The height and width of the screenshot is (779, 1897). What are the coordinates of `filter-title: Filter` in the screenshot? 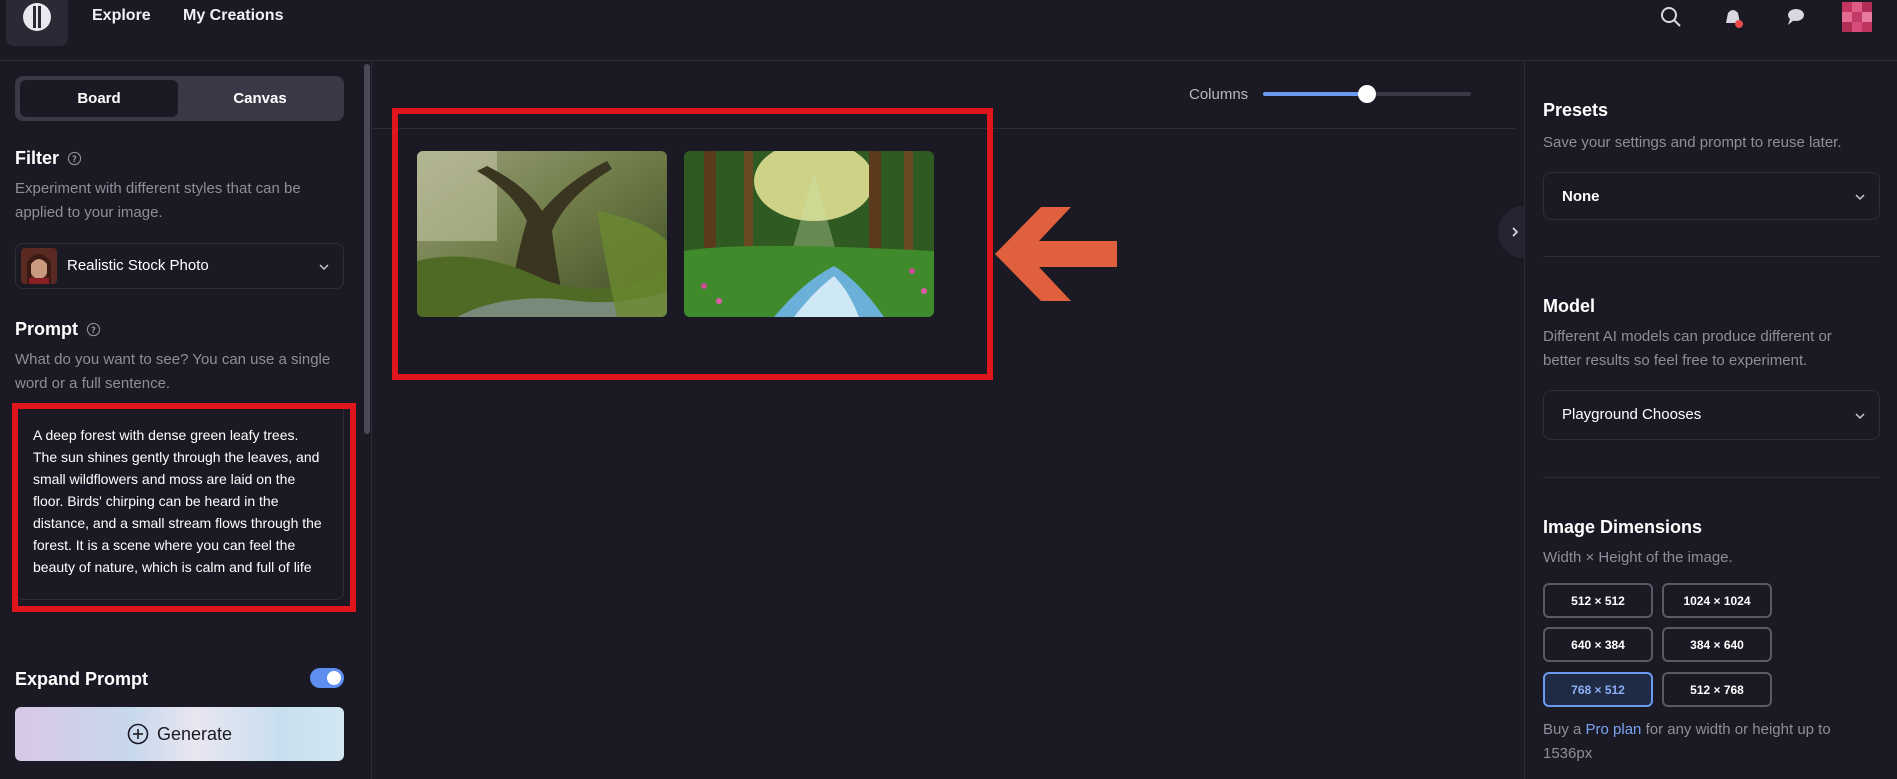 It's located at (37, 158).